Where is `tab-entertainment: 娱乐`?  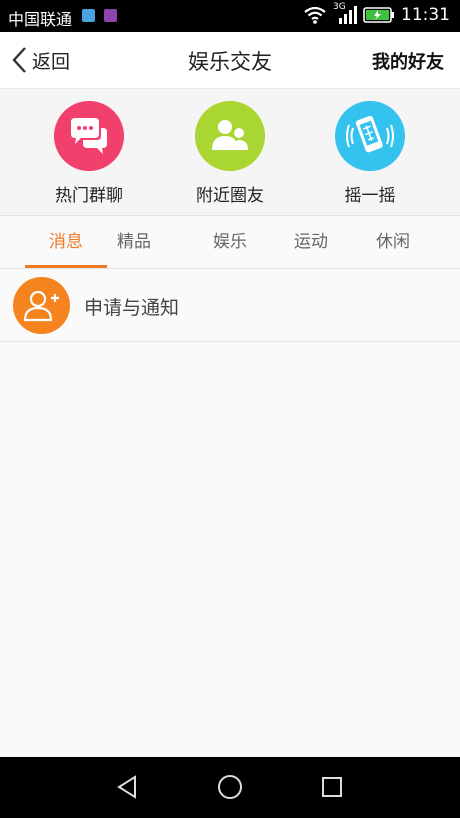
tab-entertainment: 娱乐 is located at coordinates (230, 242).